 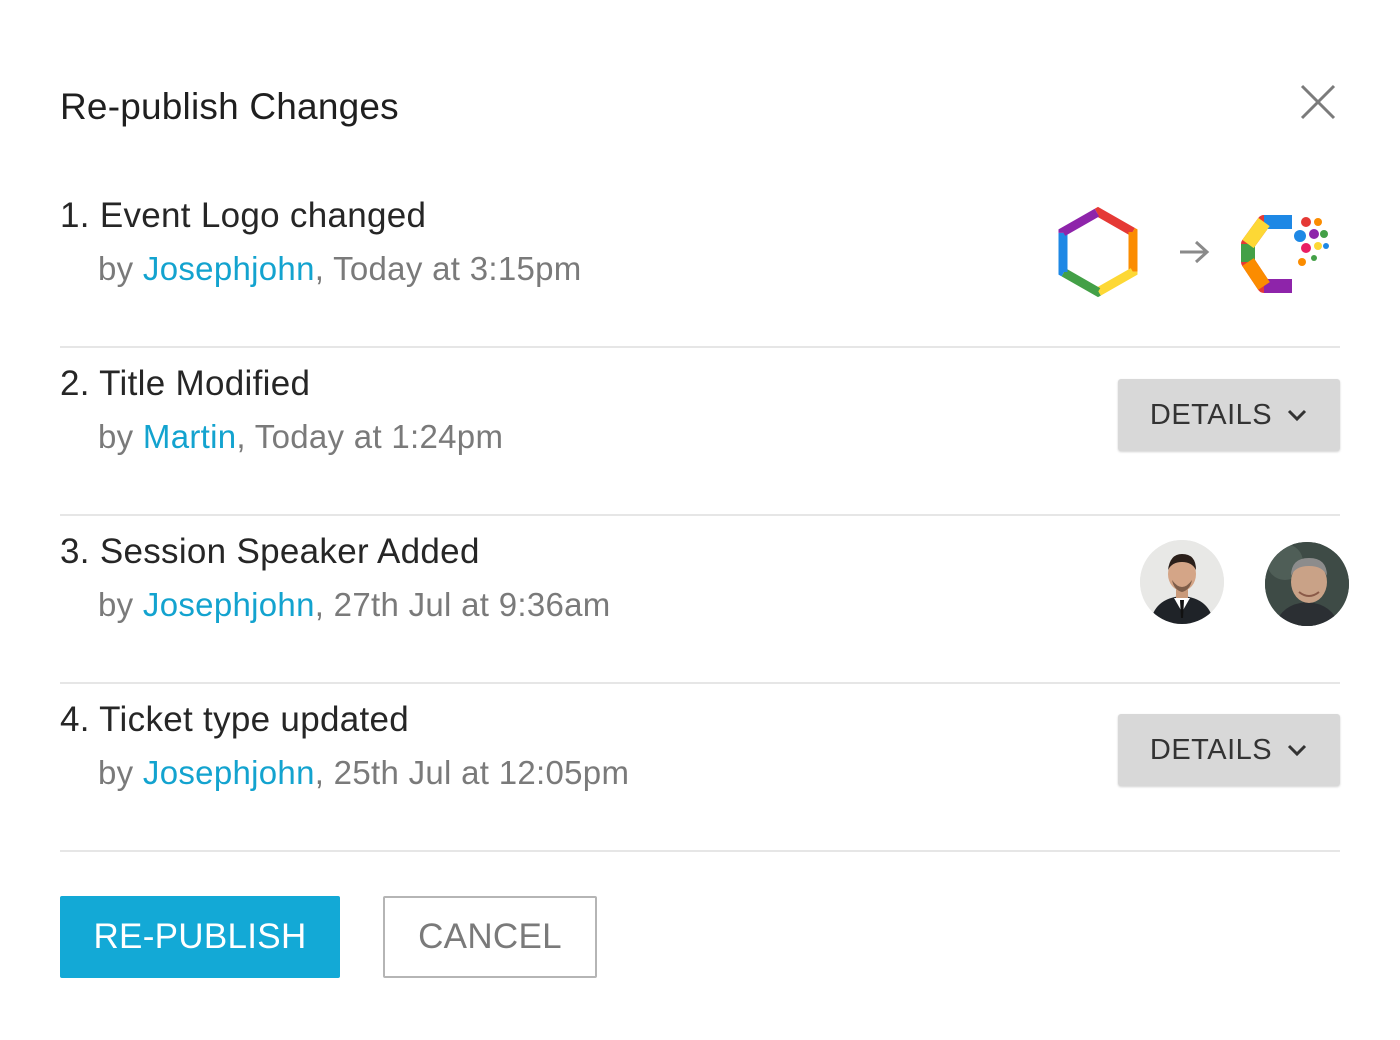 What do you see at coordinates (370, 436) in the screenshot?
I see `change-time: , Today at 1:24pm` at bounding box center [370, 436].